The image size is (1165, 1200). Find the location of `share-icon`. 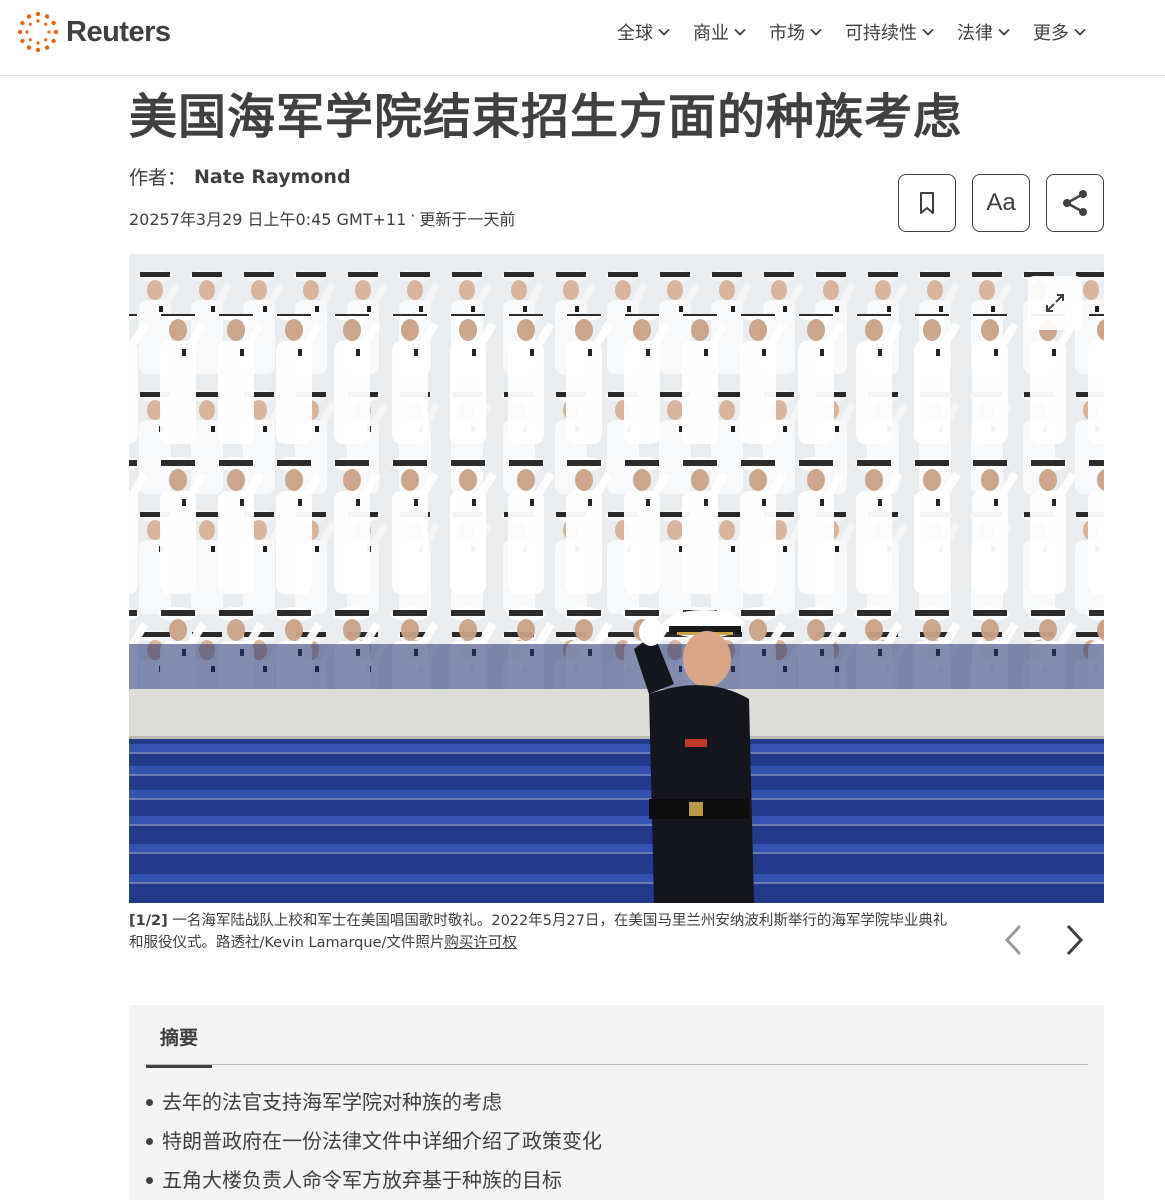

share-icon is located at coordinates (1075, 203).